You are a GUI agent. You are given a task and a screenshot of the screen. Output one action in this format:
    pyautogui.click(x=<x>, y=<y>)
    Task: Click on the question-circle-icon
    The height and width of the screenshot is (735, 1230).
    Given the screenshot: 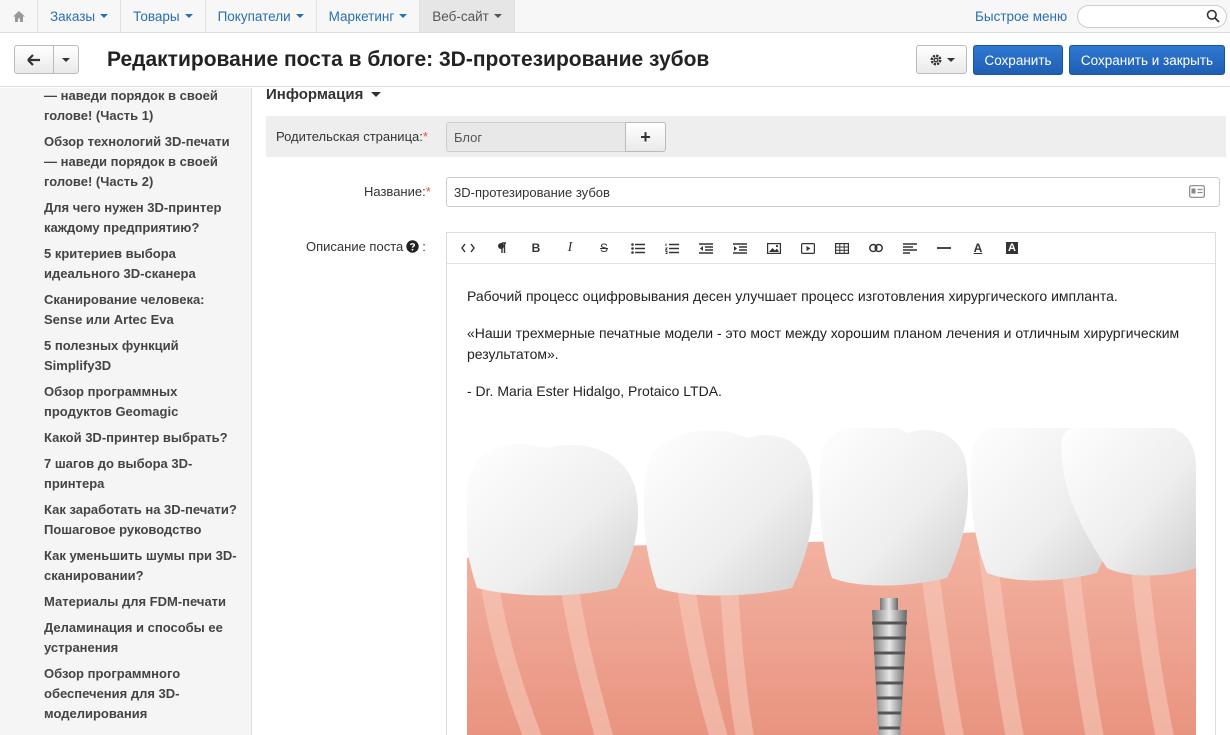 What is the action you would take?
    pyautogui.click(x=412, y=246)
    